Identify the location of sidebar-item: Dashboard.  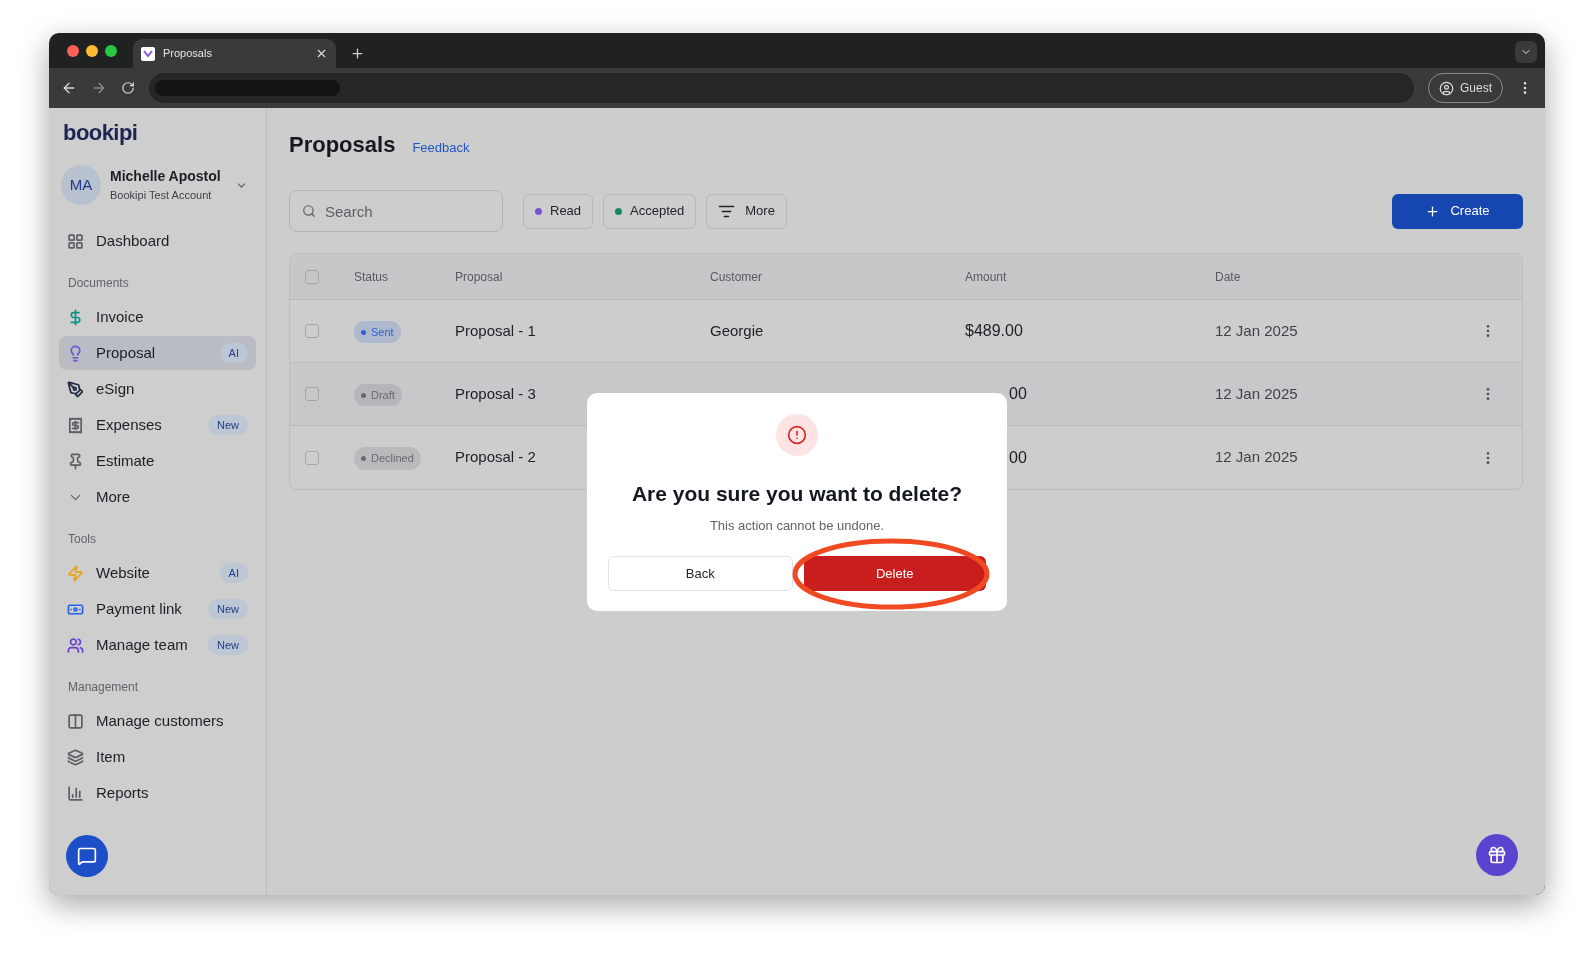
(157, 241).